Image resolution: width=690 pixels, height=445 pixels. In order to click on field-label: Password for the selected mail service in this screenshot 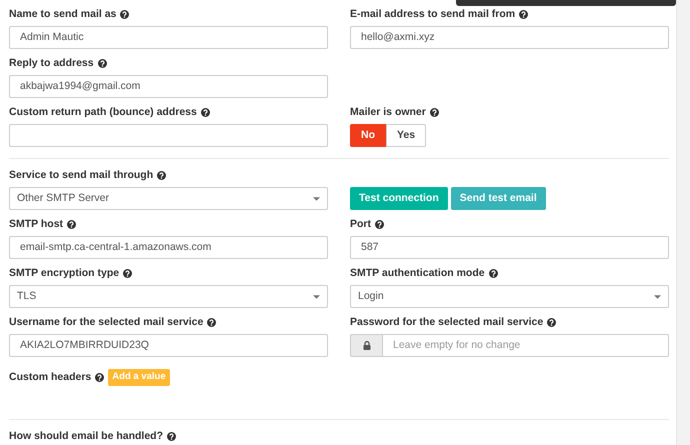, I will do `click(447, 322)`.